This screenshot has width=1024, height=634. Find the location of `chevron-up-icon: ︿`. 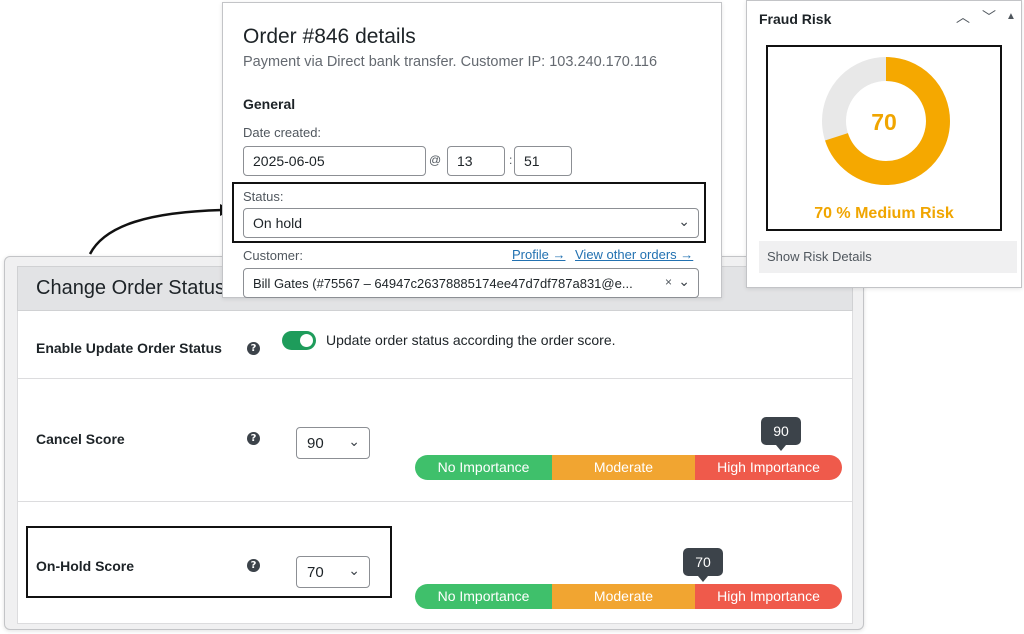

chevron-up-icon: ︿ is located at coordinates (963, 17).